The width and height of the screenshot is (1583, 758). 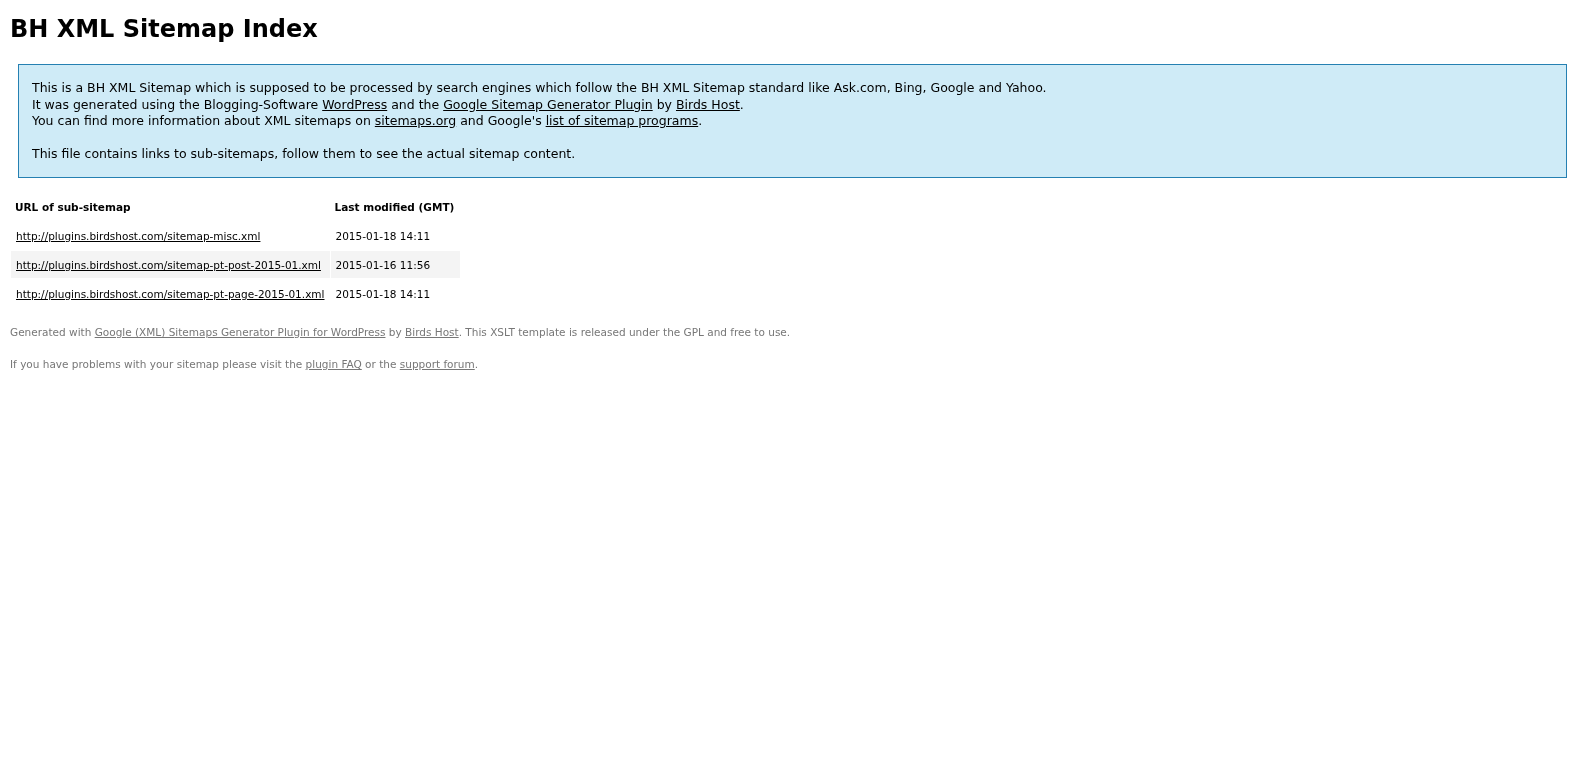 What do you see at coordinates (245, 364) in the screenshot?
I see `footer-text: If you have problems with your sitemap please visit the plugin FAQ or the support forum.` at bounding box center [245, 364].